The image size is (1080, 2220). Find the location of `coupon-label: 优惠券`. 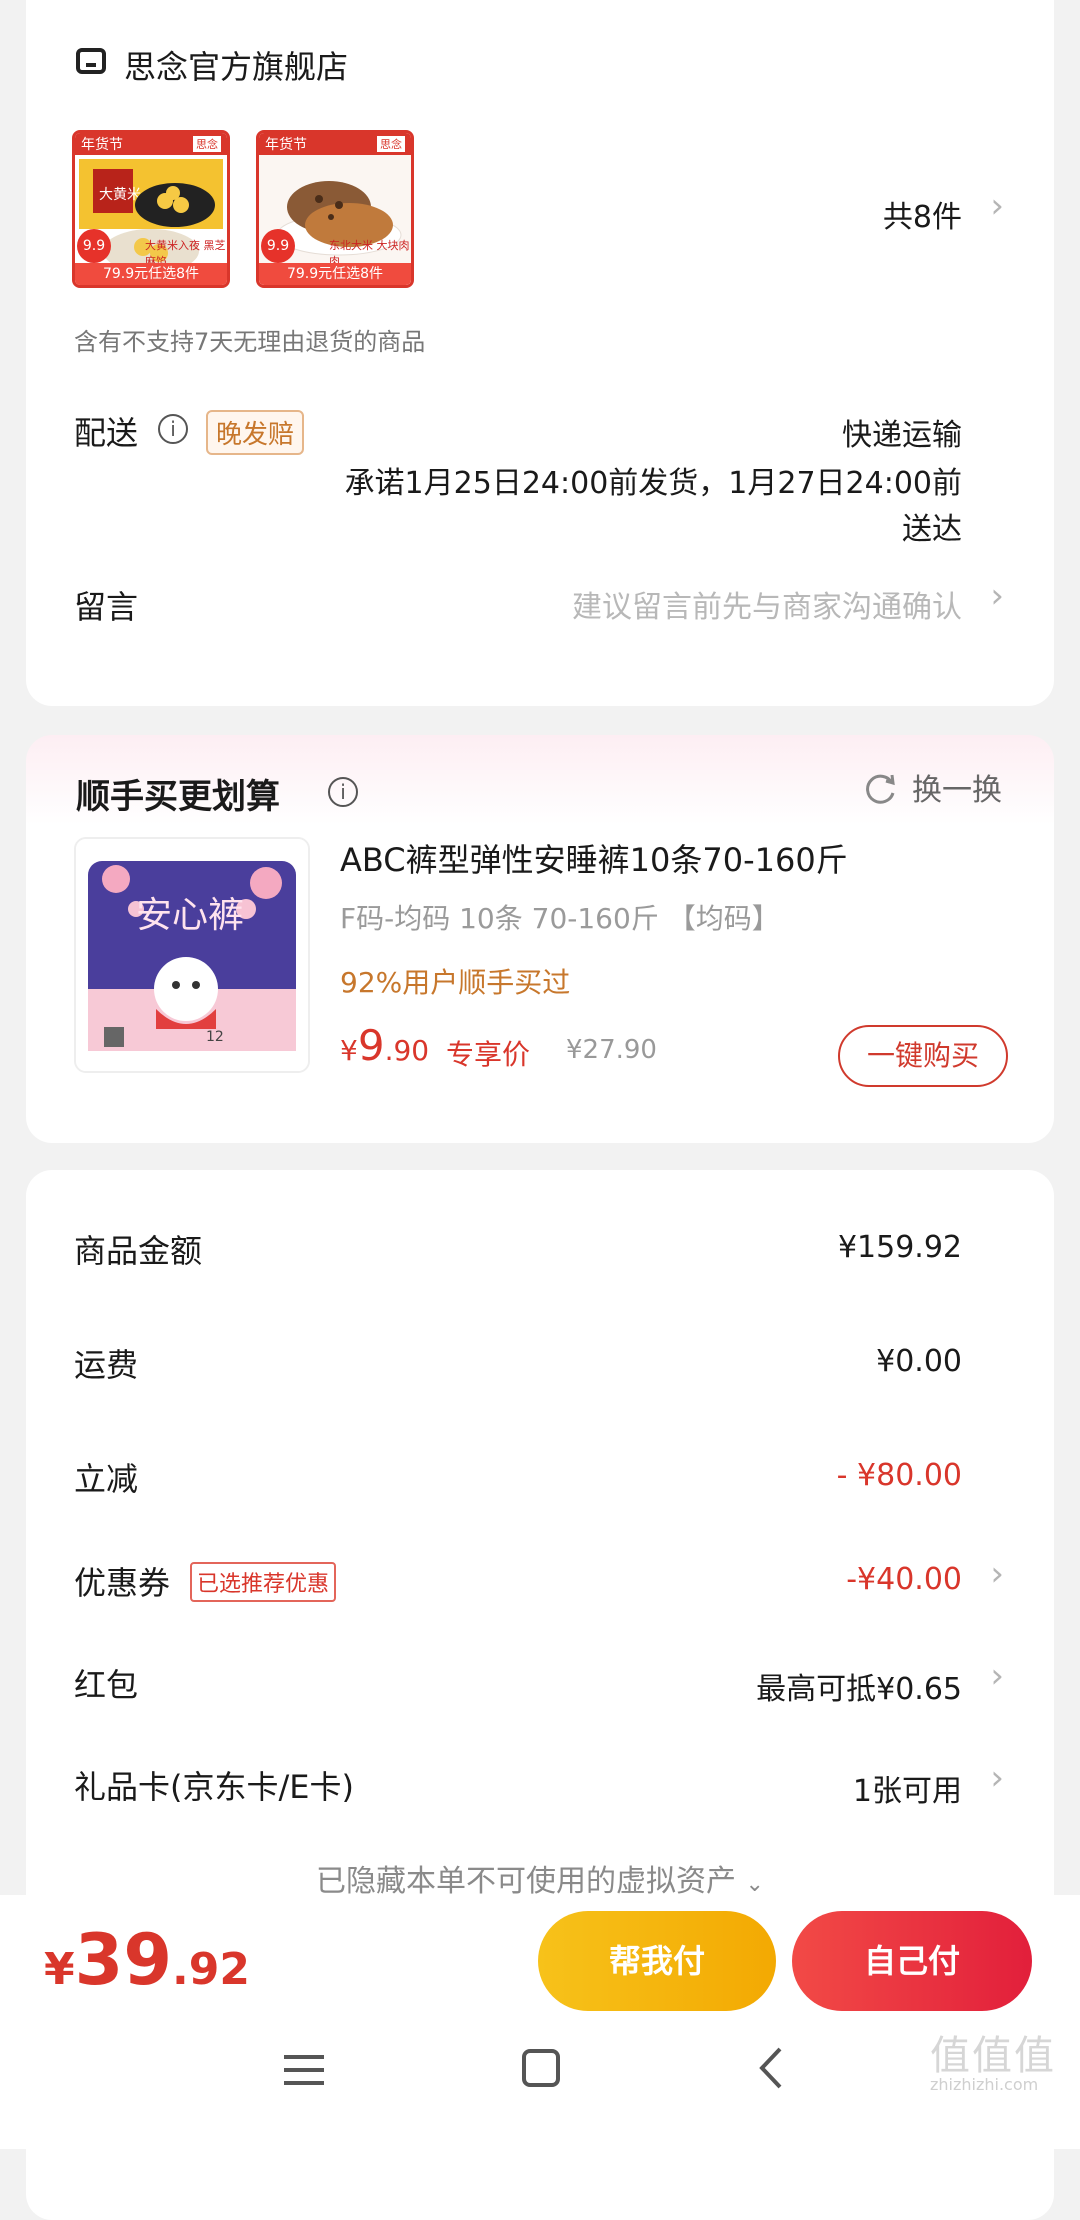

coupon-label: 优惠券 is located at coordinates (122, 1583).